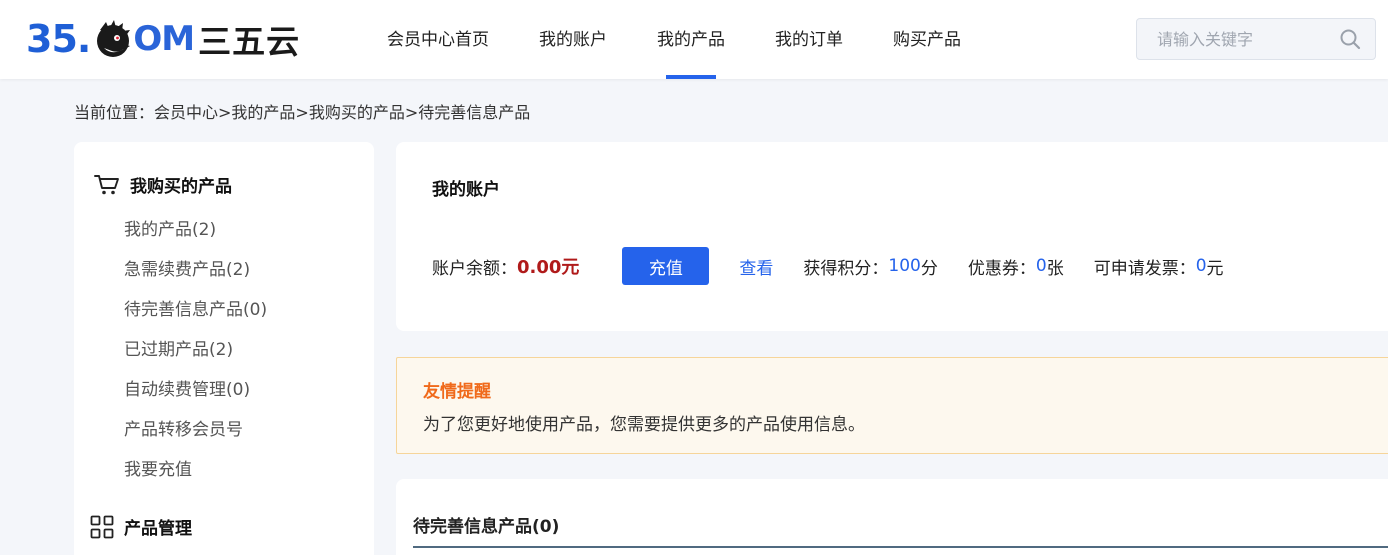  What do you see at coordinates (466, 190) in the screenshot?
I see `account-title: 我的账户` at bounding box center [466, 190].